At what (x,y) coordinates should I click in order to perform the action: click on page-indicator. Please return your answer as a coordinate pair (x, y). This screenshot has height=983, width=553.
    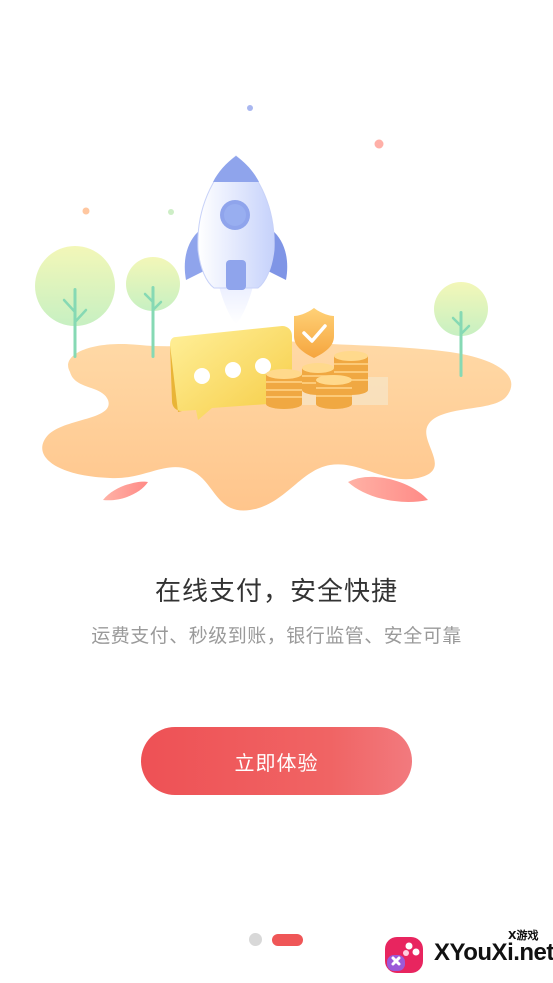
    Looking at the image, I should click on (276, 939).